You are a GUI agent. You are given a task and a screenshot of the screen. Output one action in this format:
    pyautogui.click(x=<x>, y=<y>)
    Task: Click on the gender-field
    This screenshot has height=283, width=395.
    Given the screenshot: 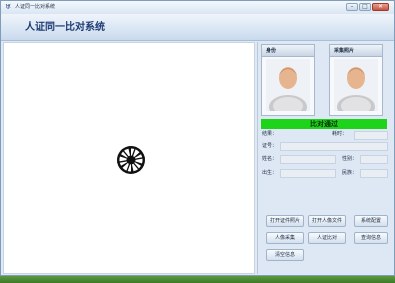 What is the action you would take?
    pyautogui.click(x=374, y=159)
    